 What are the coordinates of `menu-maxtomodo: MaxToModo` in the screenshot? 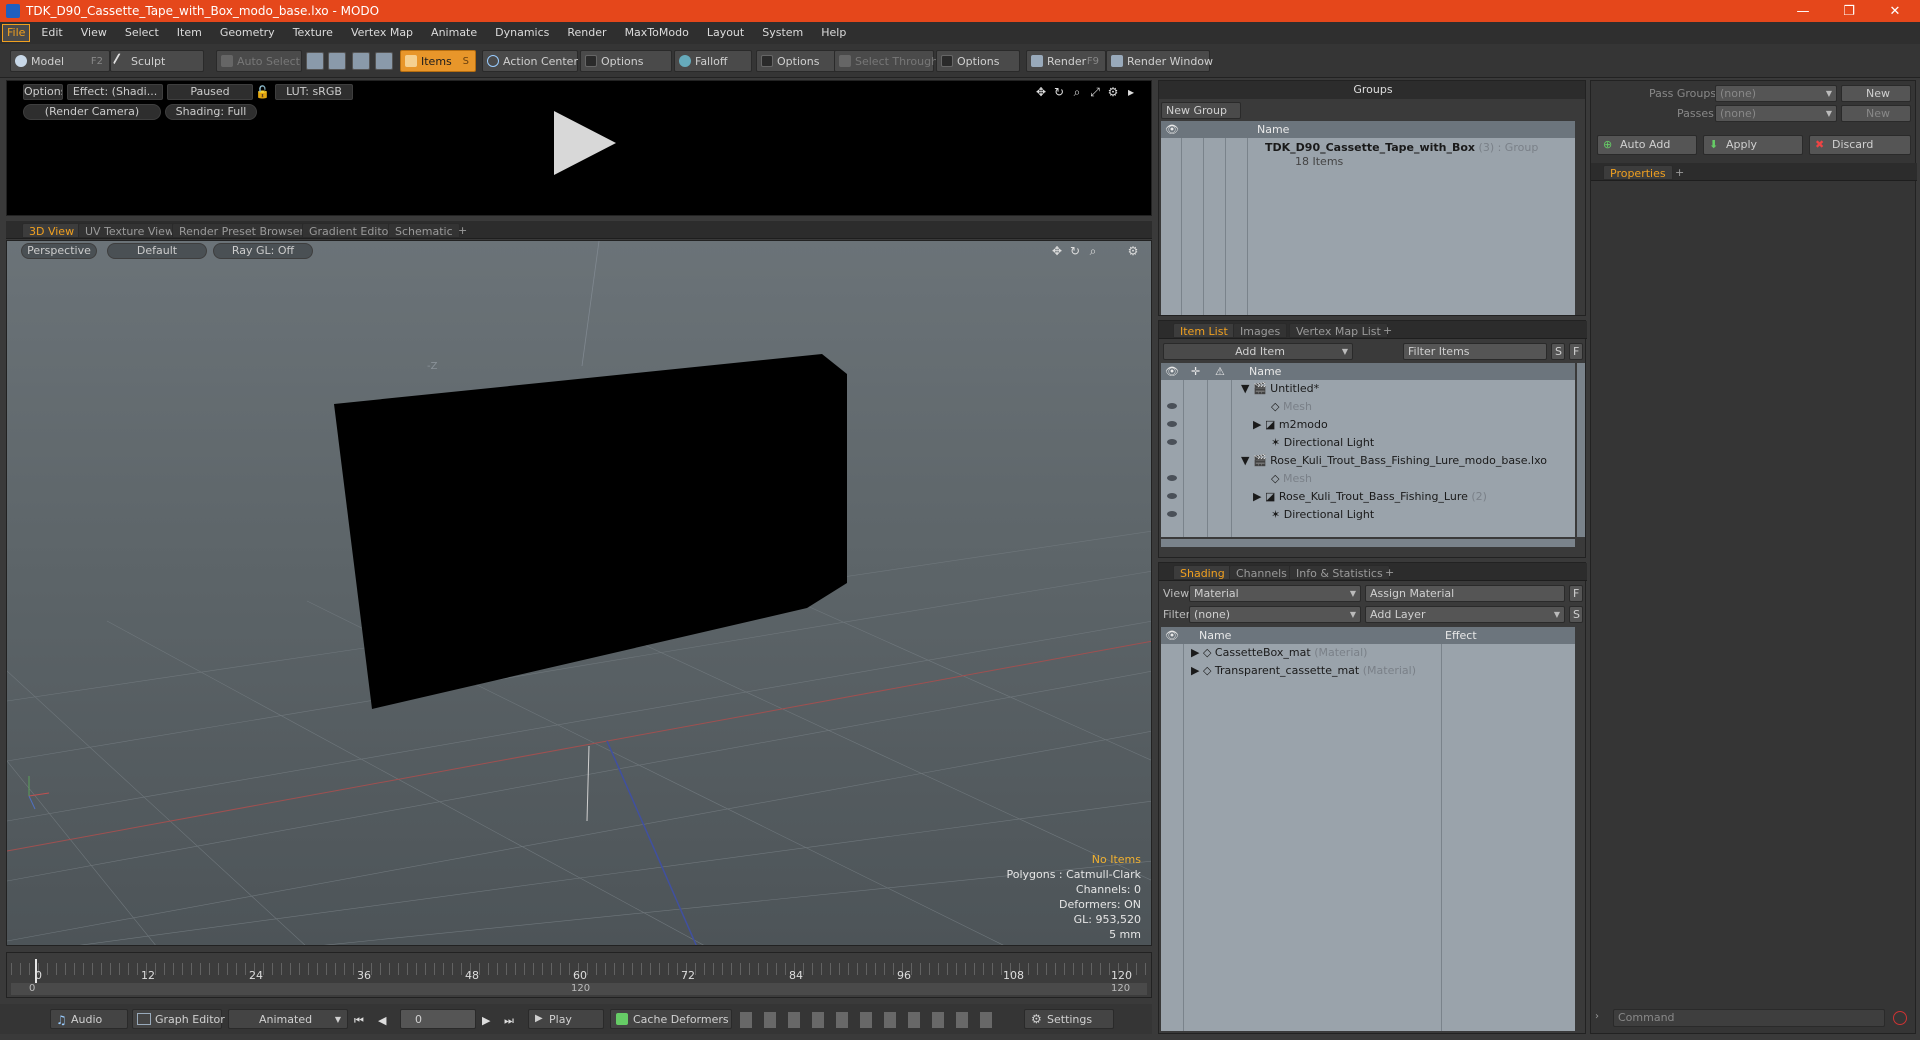 It's located at (657, 33).